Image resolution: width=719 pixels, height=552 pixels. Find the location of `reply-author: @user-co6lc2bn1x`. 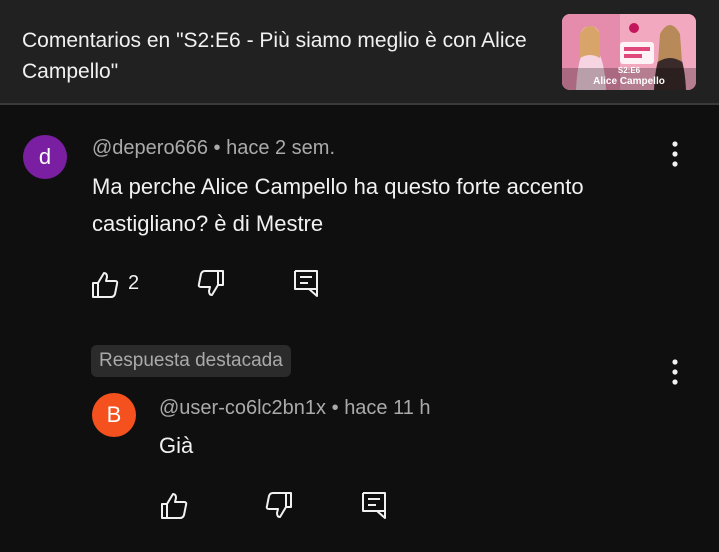

reply-author: @user-co6lc2bn1x is located at coordinates (242, 408).